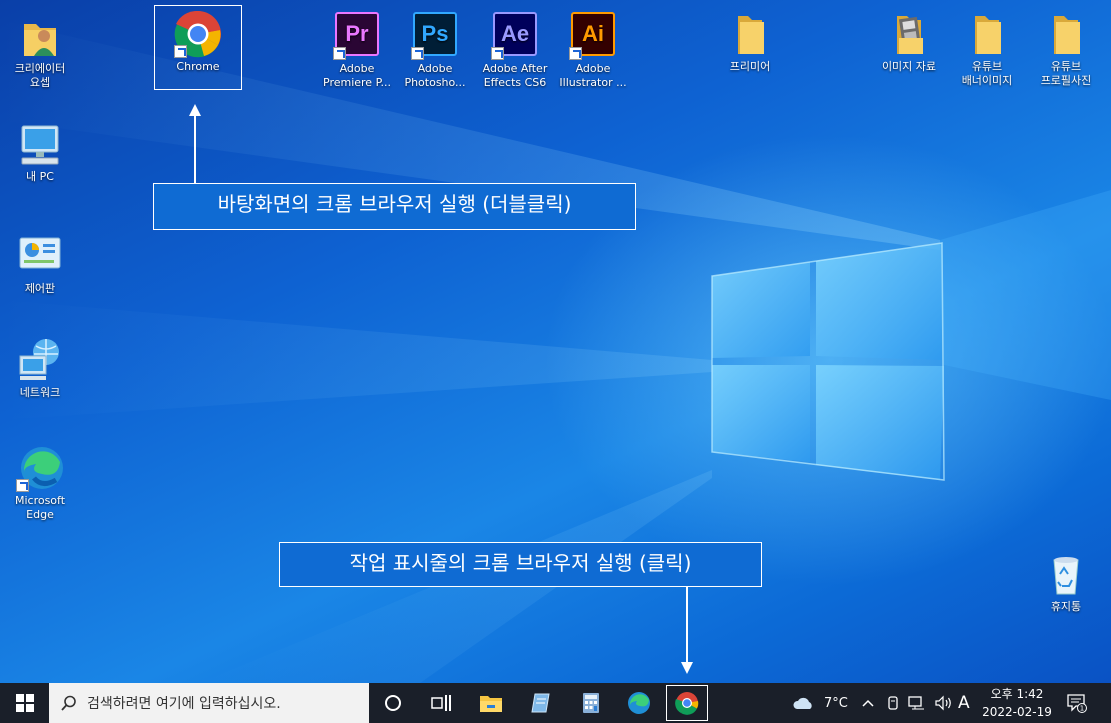  What do you see at coordinates (40, 176) in the screenshot?
I see `icon-label: 내 PC` at bounding box center [40, 176].